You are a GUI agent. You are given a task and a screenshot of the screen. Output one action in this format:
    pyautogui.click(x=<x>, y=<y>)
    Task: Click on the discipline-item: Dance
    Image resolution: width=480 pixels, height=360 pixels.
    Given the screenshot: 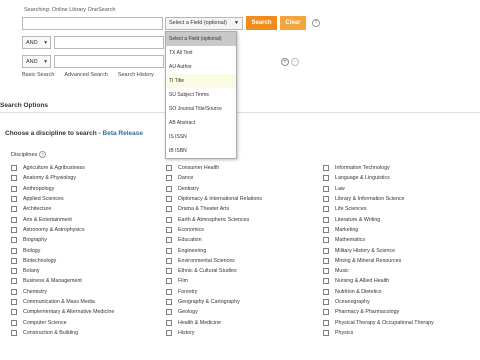 What is the action you would take?
    pyautogui.click(x=214, y=178)
    